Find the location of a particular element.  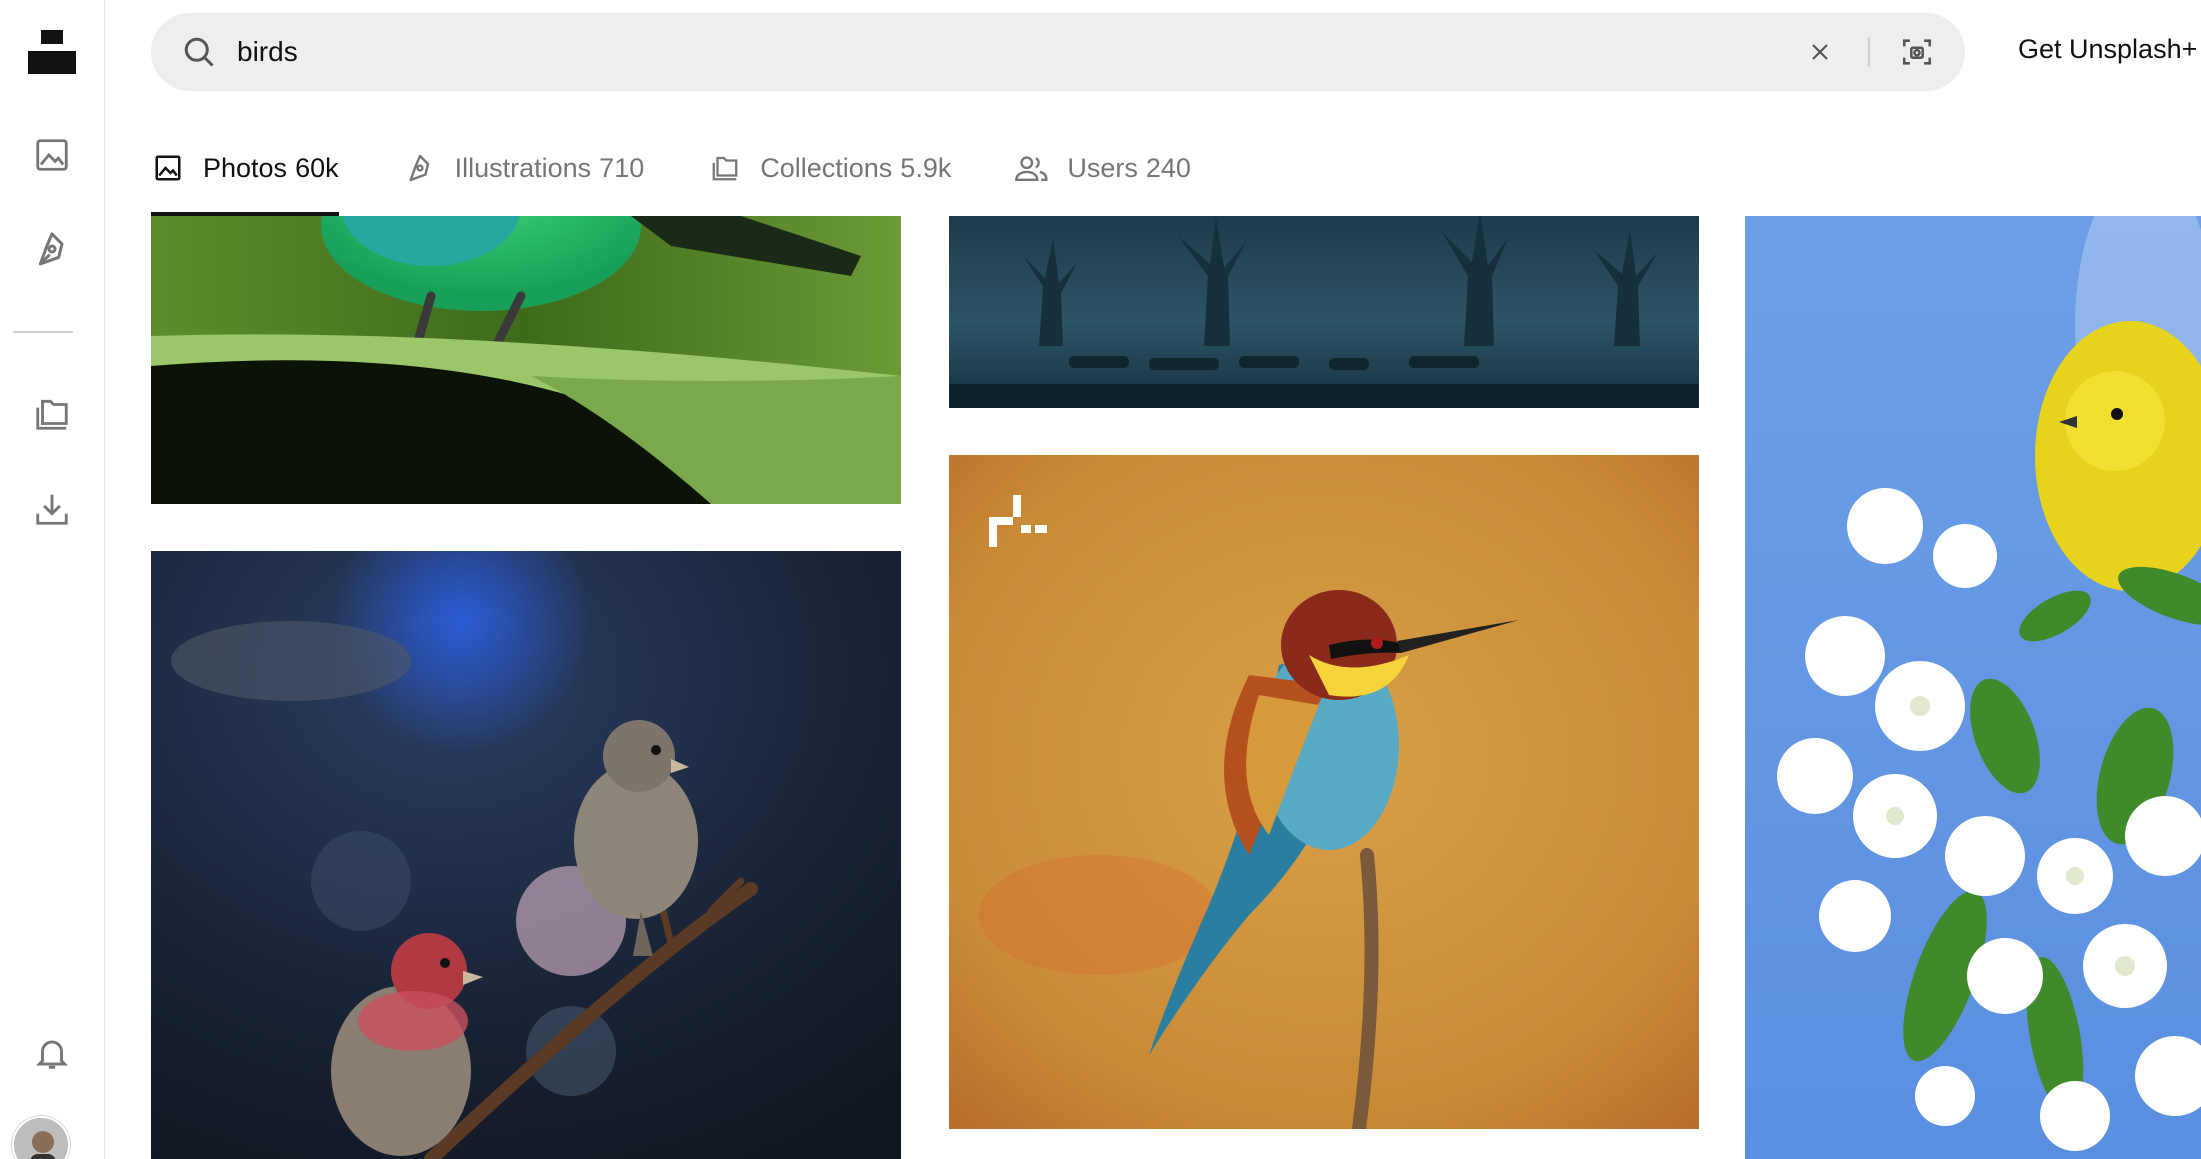

tab-count: 710 is located at coordinates (622, 167).